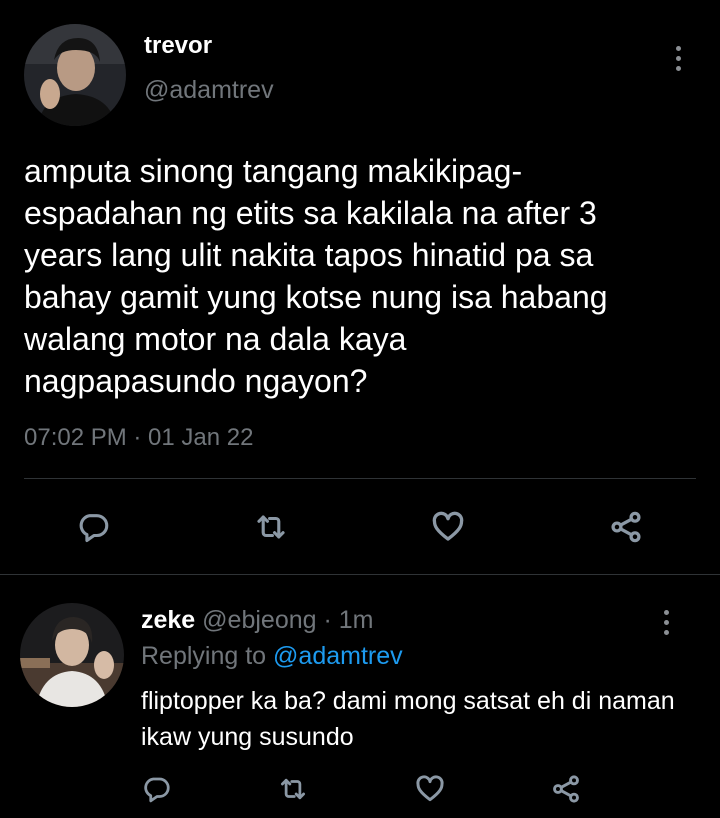 The height and width of the screenshot is (818, 720). Describe the element at coordinates (168, 620) in the screenshot. I see `reply-display-name: zeke` at that location.